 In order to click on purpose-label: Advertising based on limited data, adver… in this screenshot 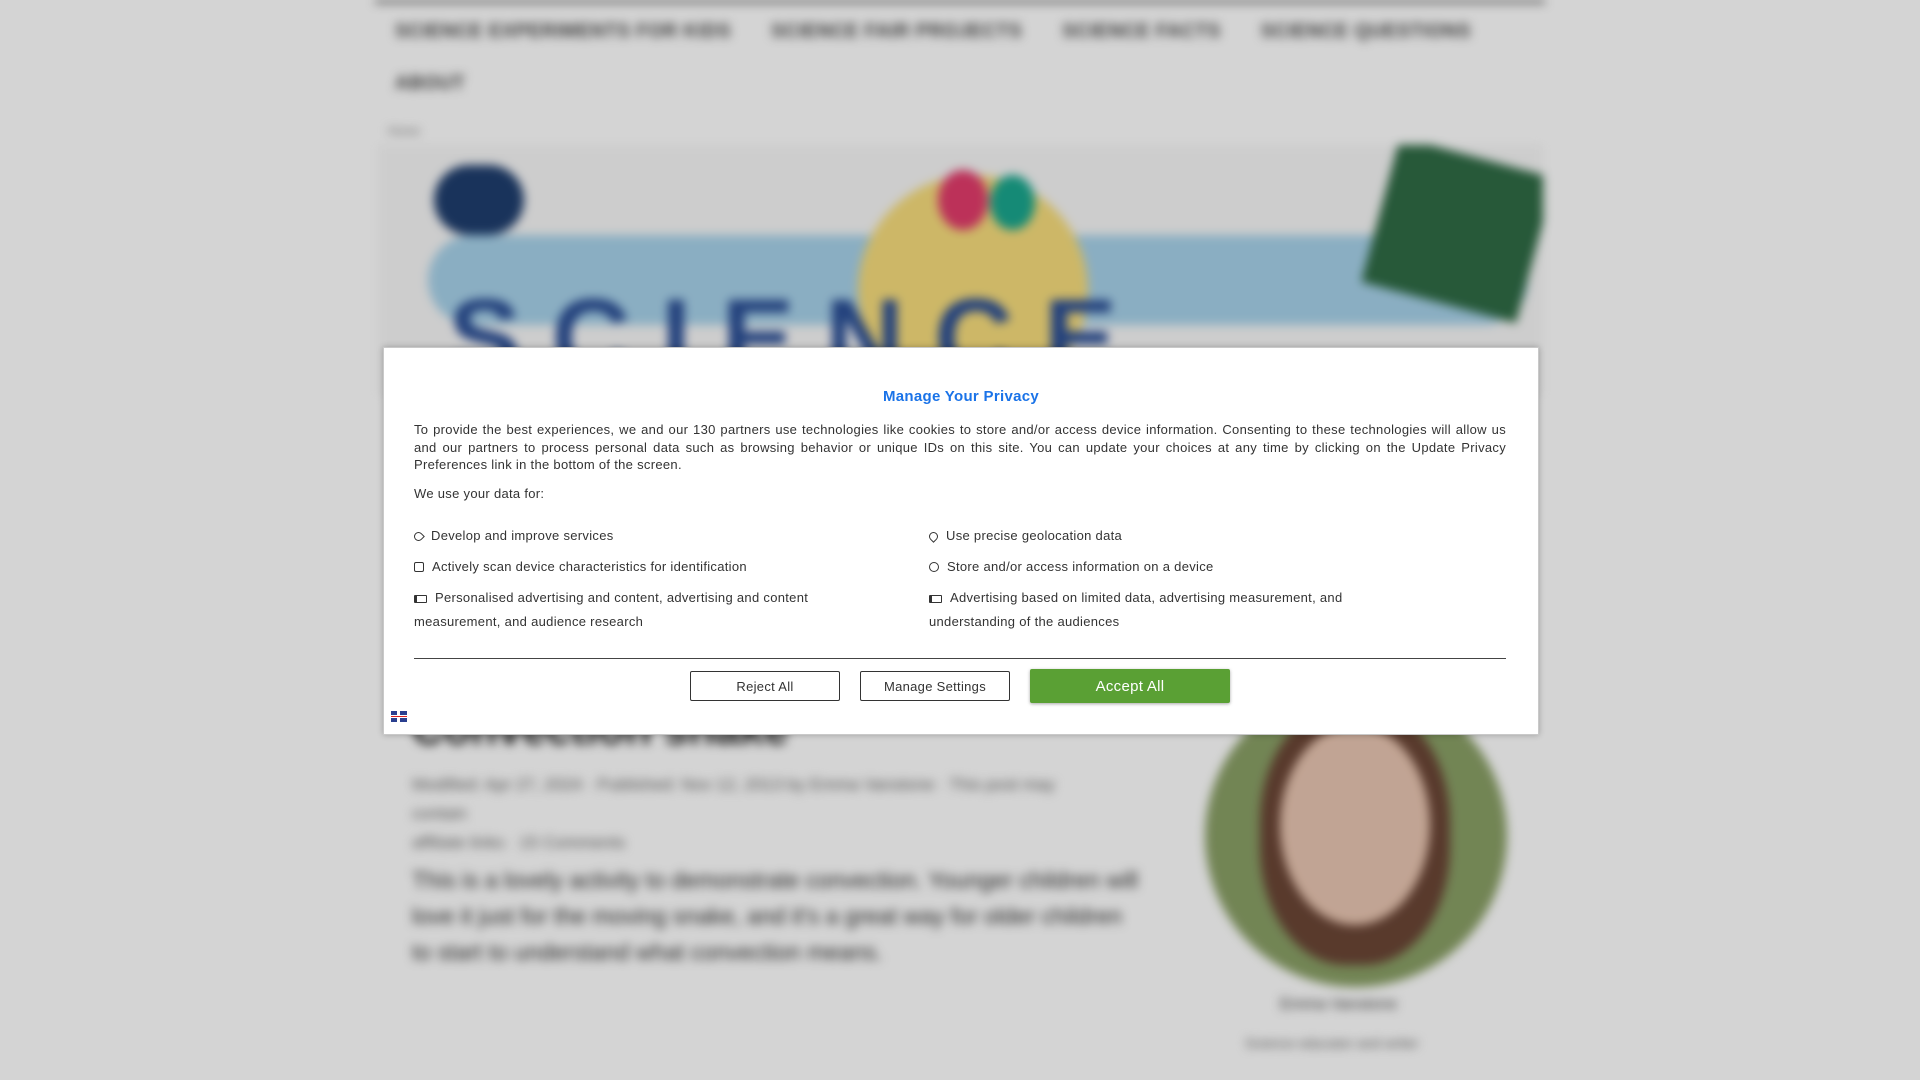, I will do `click(1136, 609)`.